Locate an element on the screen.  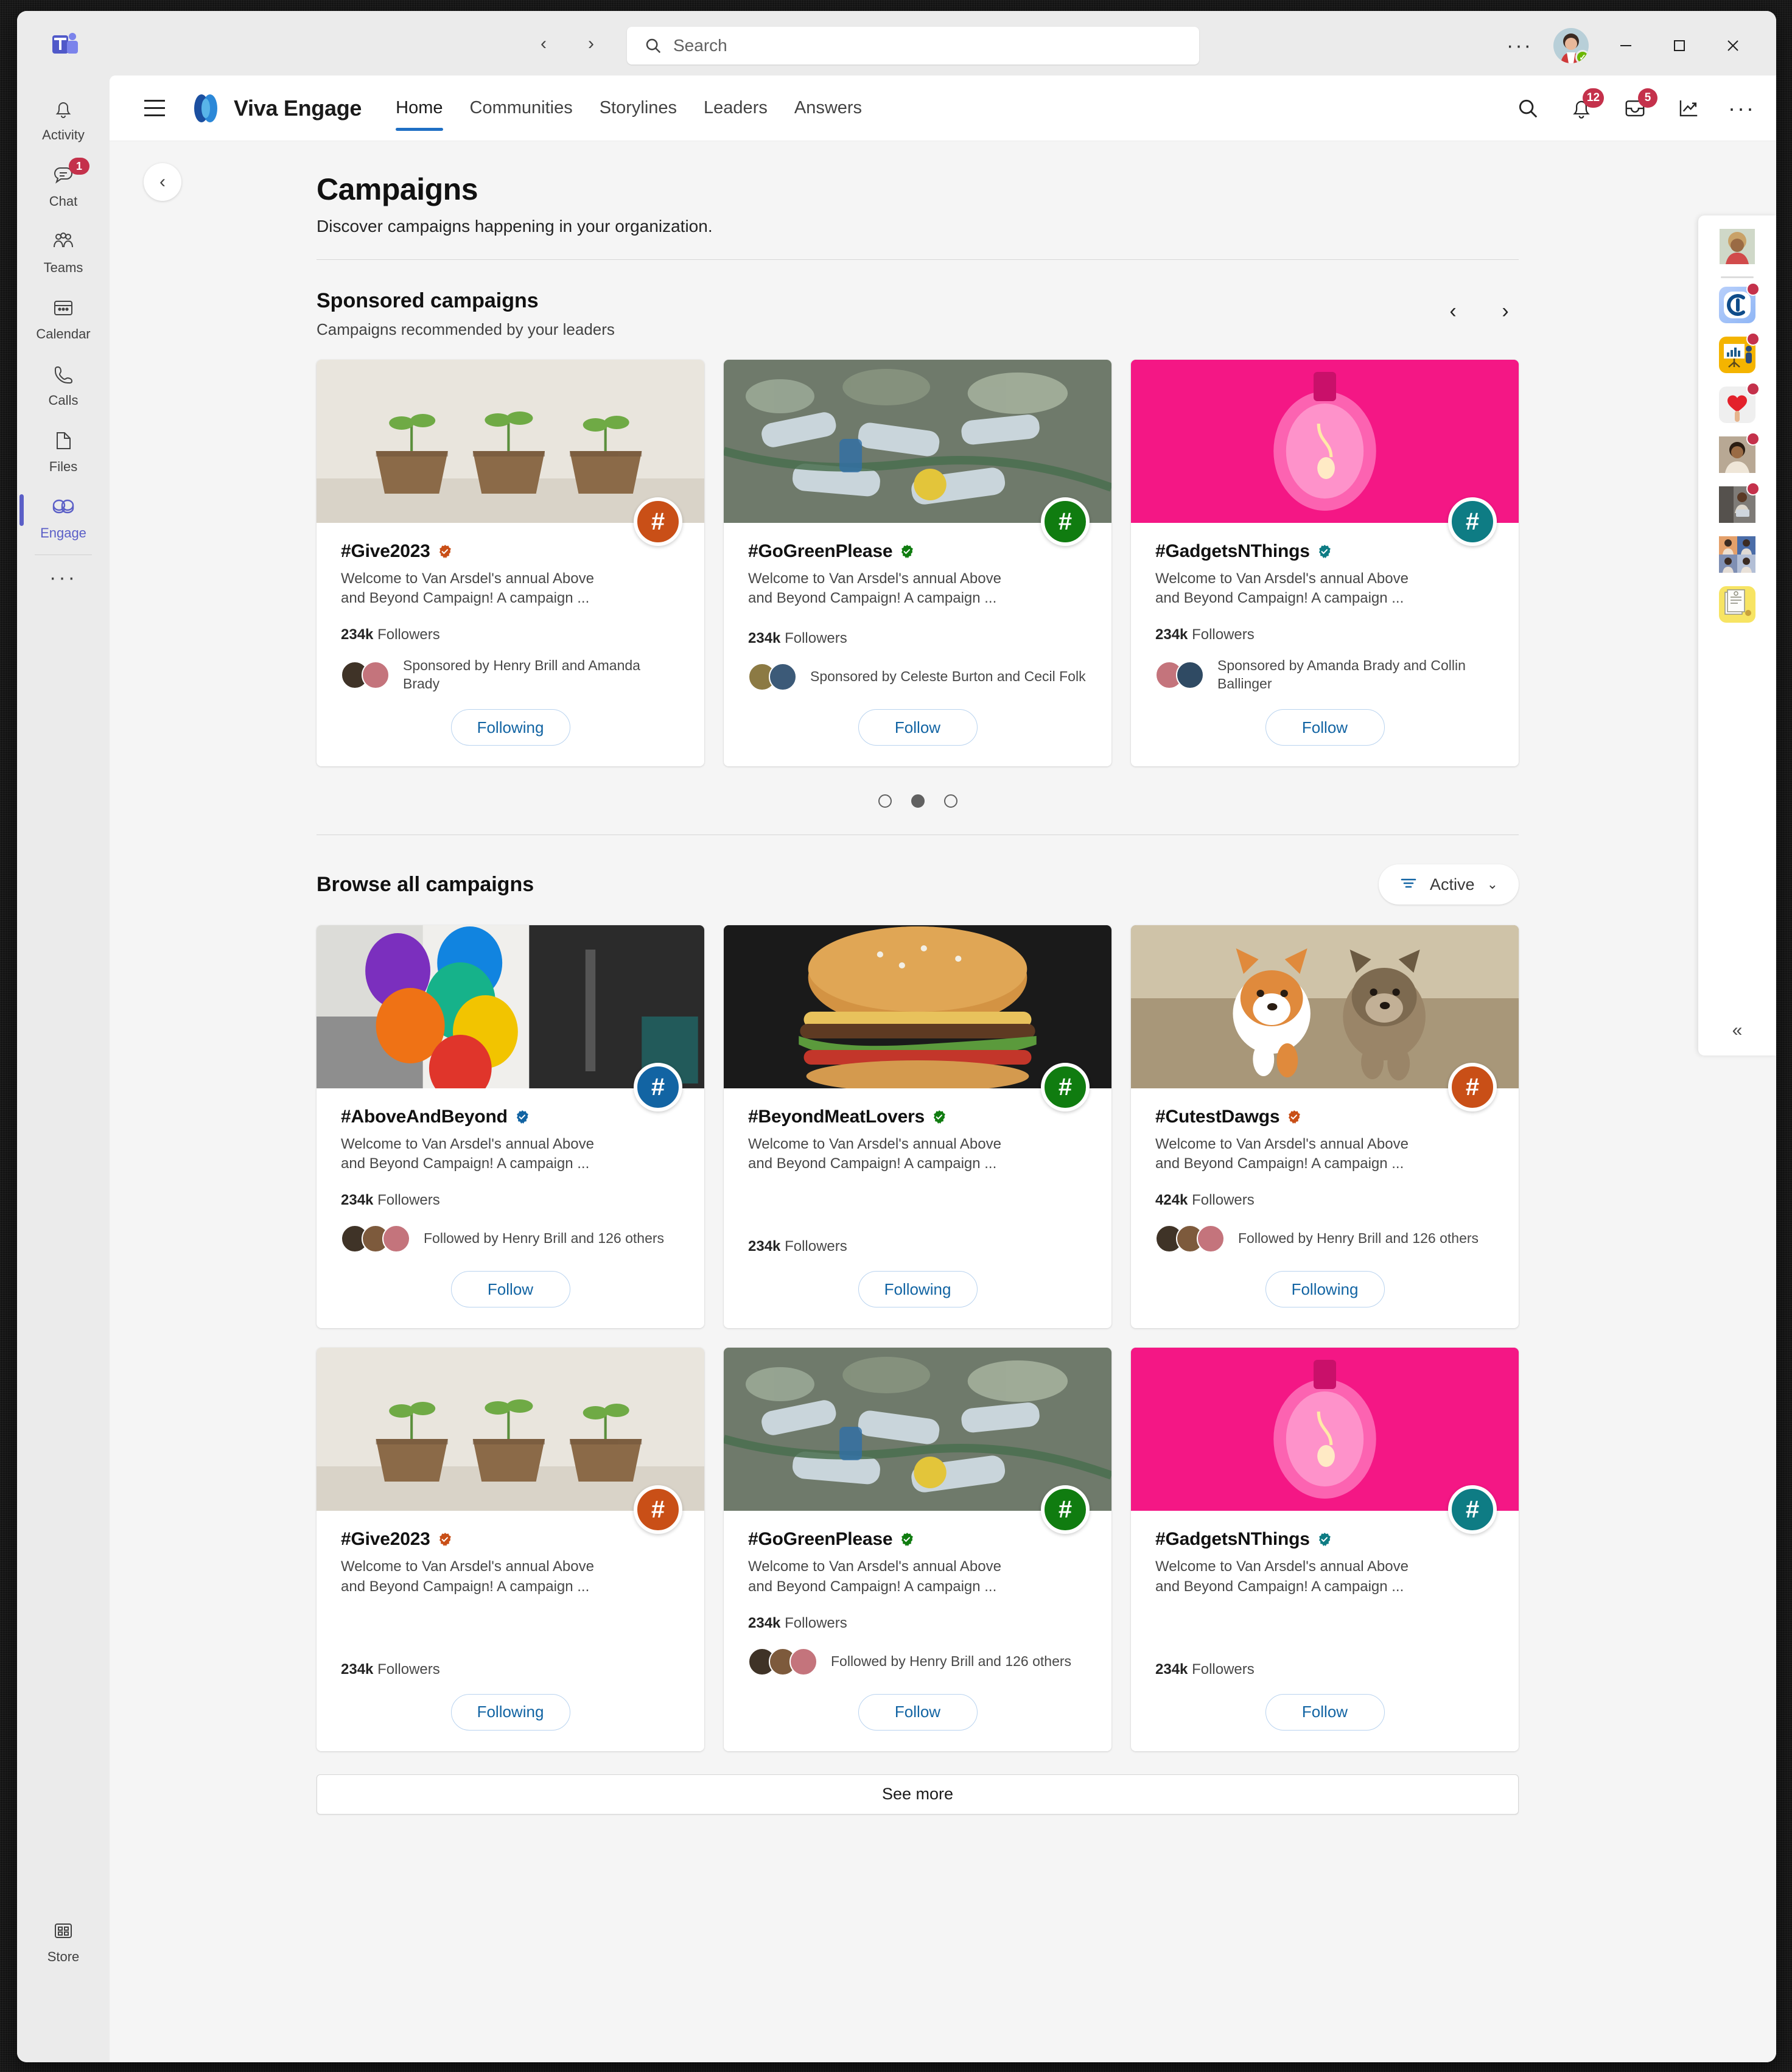
carousel-next-button: › is located at coordinates (1505, 311).